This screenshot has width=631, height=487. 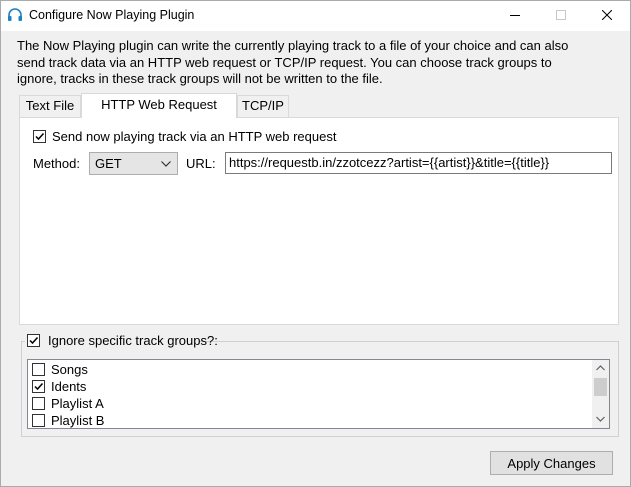 I want to click on ignore-groups-checkbox, so click(x=33, y=340).